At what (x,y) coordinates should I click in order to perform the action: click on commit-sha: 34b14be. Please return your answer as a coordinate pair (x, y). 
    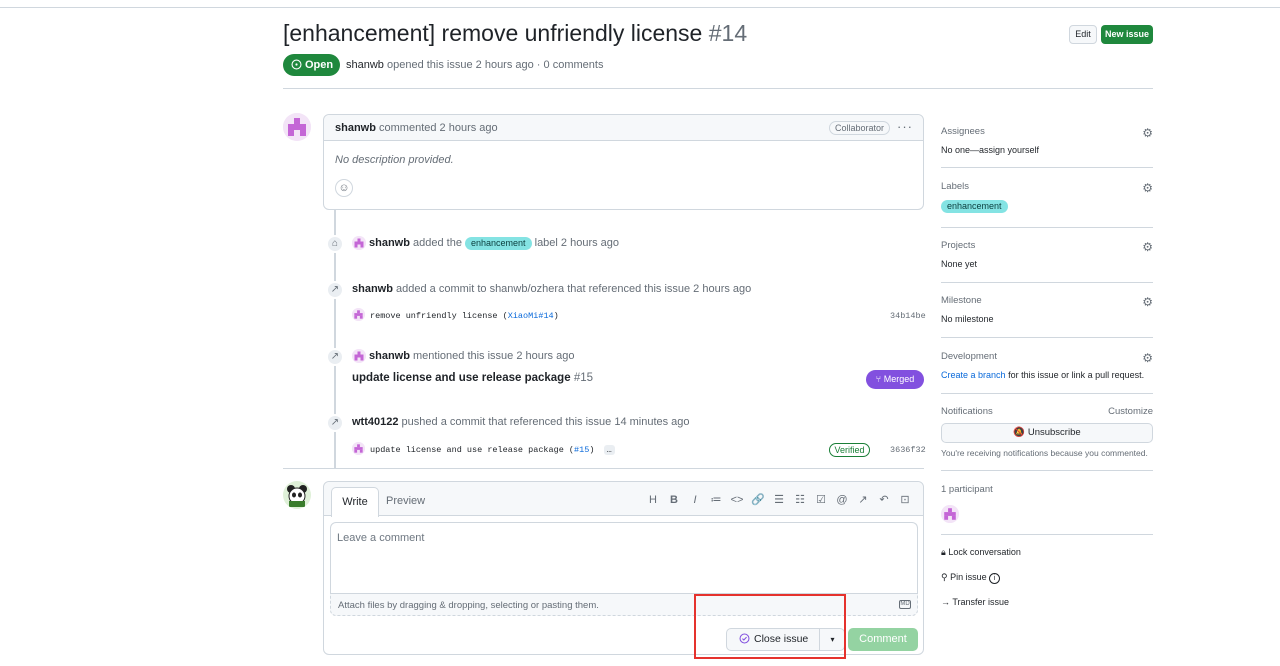
    Looking at the image, I should click on (908, 316).